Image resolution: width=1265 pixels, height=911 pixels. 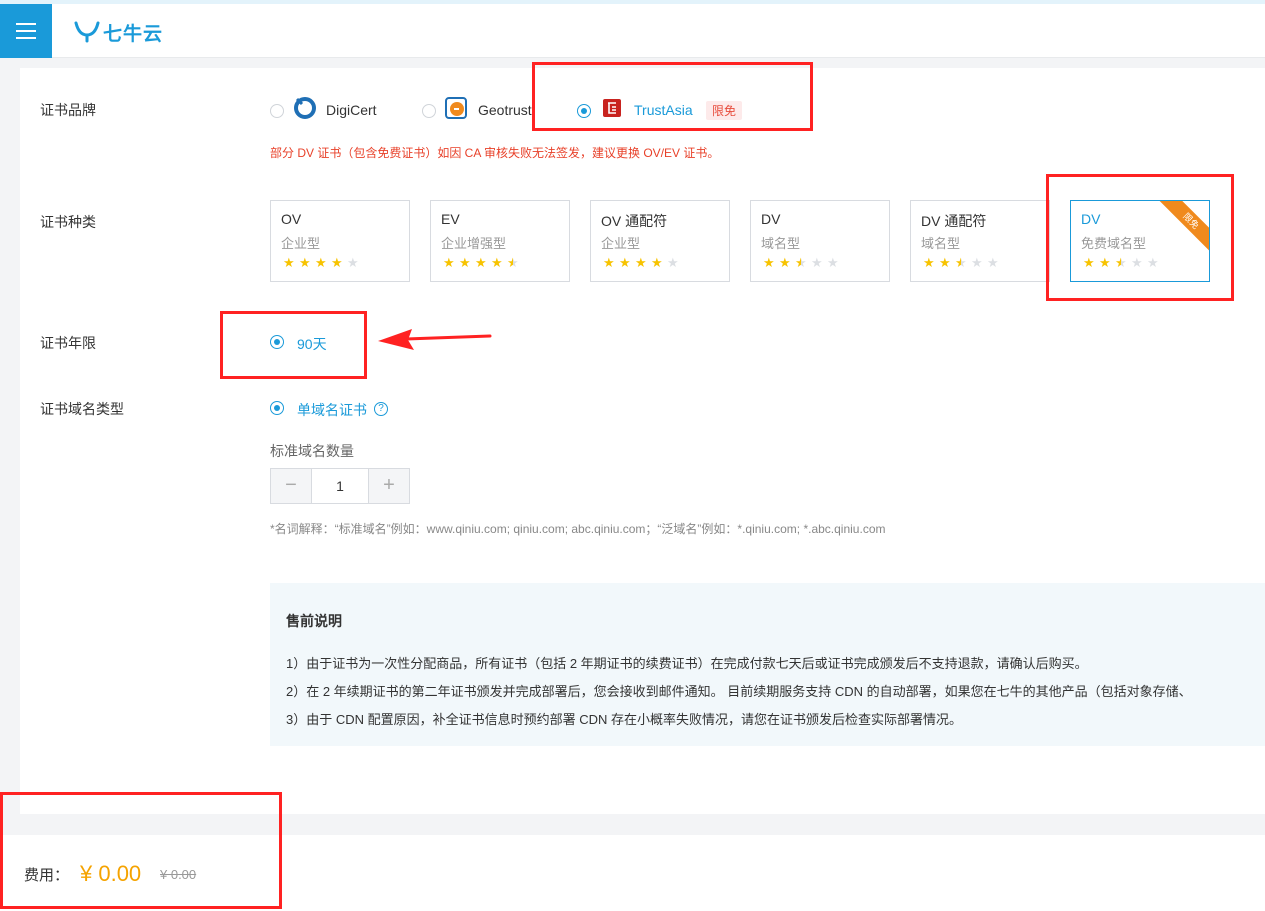 What do you see at coordinates (332, 410) in the screenshot?
I see `domain-type-option: 单域名证书` at bounding box center [332, 410].